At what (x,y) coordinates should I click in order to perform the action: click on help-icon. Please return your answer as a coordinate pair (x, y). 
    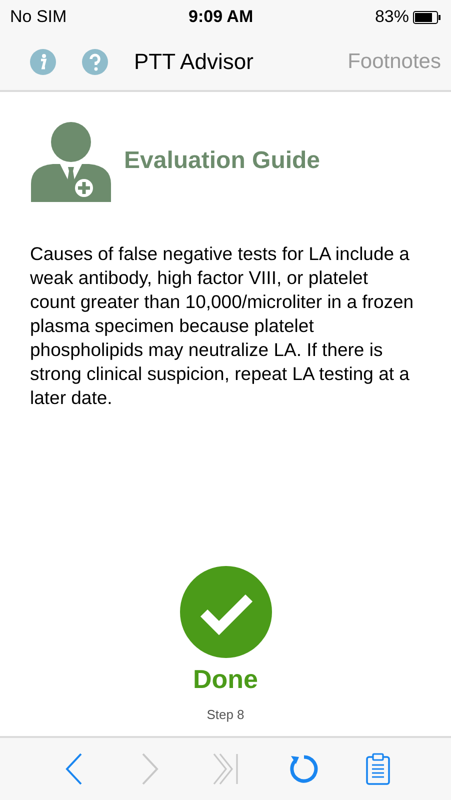
    Looking at the image, I should click on (95, 62).